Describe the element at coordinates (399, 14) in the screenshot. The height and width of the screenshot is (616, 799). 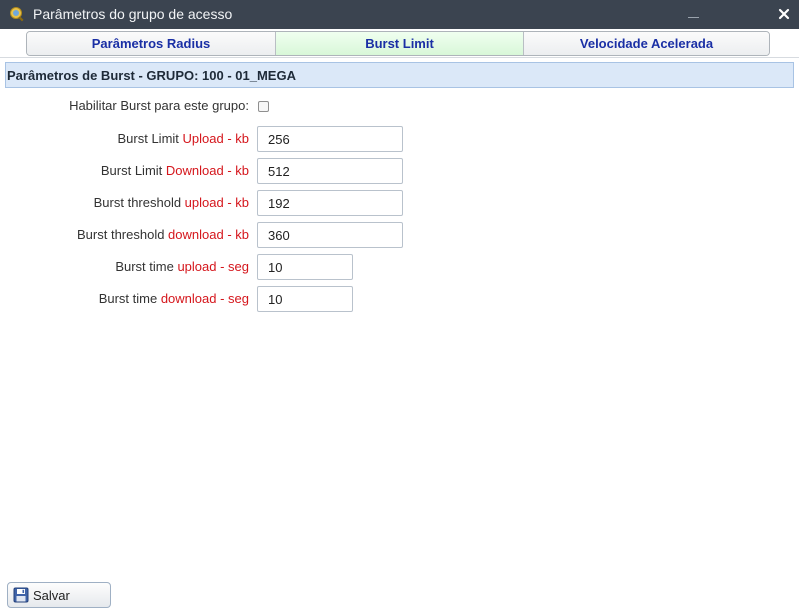
I see `window-titlebar: Parâmetros do grupo de acesso` at that location.